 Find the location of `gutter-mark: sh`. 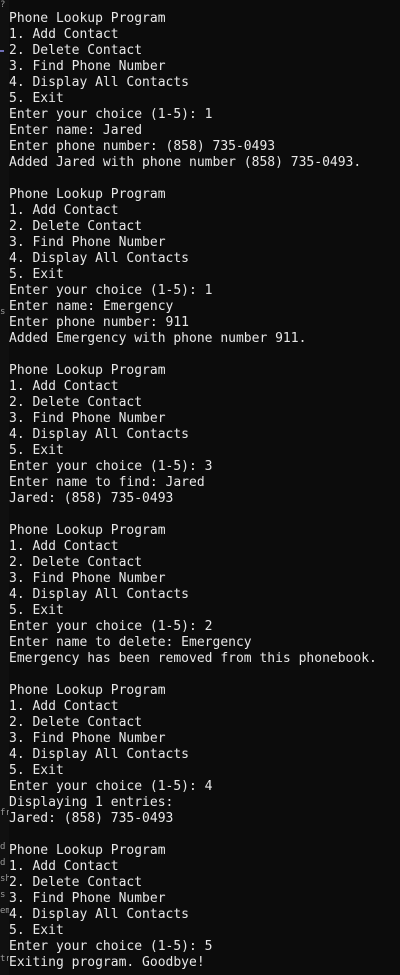

gutter-mark: sh is located at coordinates (4, 879).